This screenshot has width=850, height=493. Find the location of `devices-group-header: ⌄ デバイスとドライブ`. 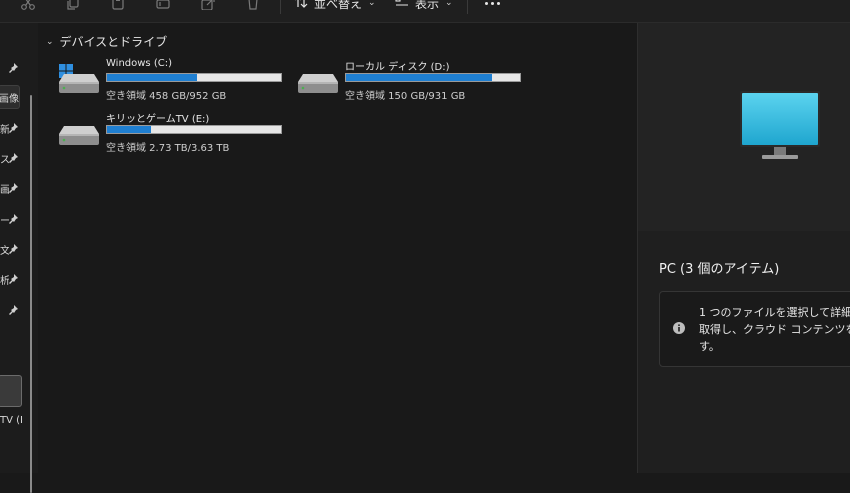

devices-group-header: ⌄ デバイスとドライブ is located at coordinates (106, 41).